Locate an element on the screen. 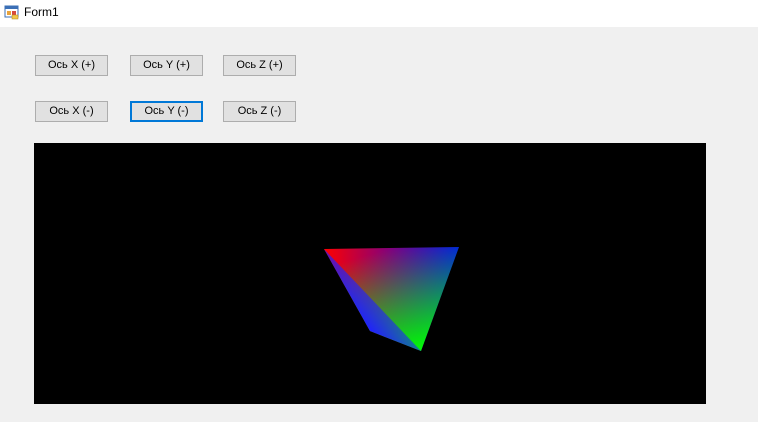  axis-x-minus-button: Ось X (-) is located at coordinates (71, 111).